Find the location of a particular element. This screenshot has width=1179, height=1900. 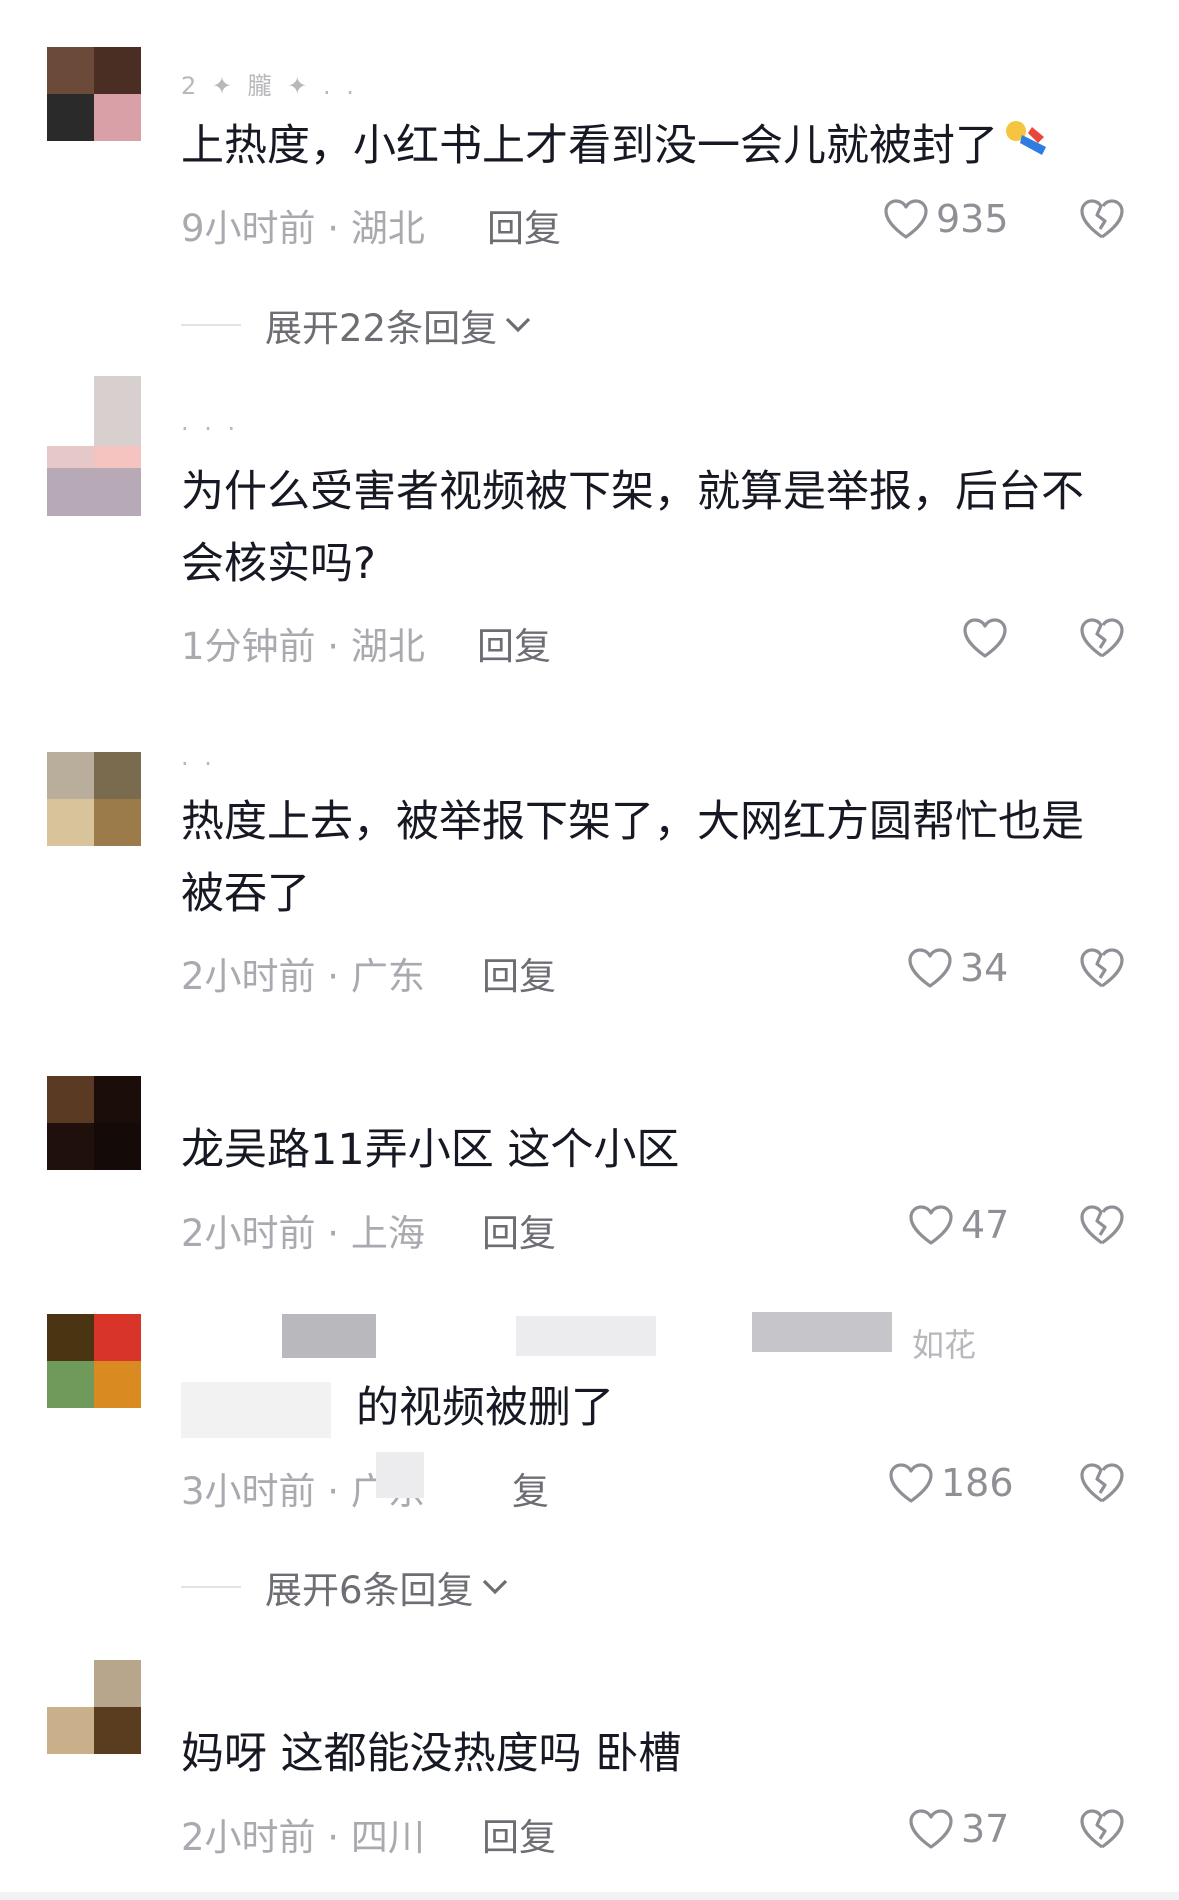

comment-text: 龙吴路11弄小区 这个小区 is located at coordinates (651, 1150).